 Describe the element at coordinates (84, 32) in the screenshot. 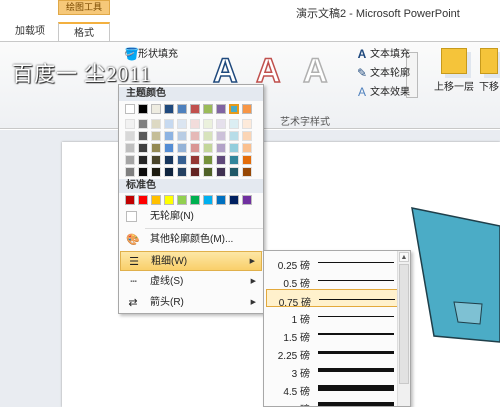

I see `tab-format: 格式` at that location.